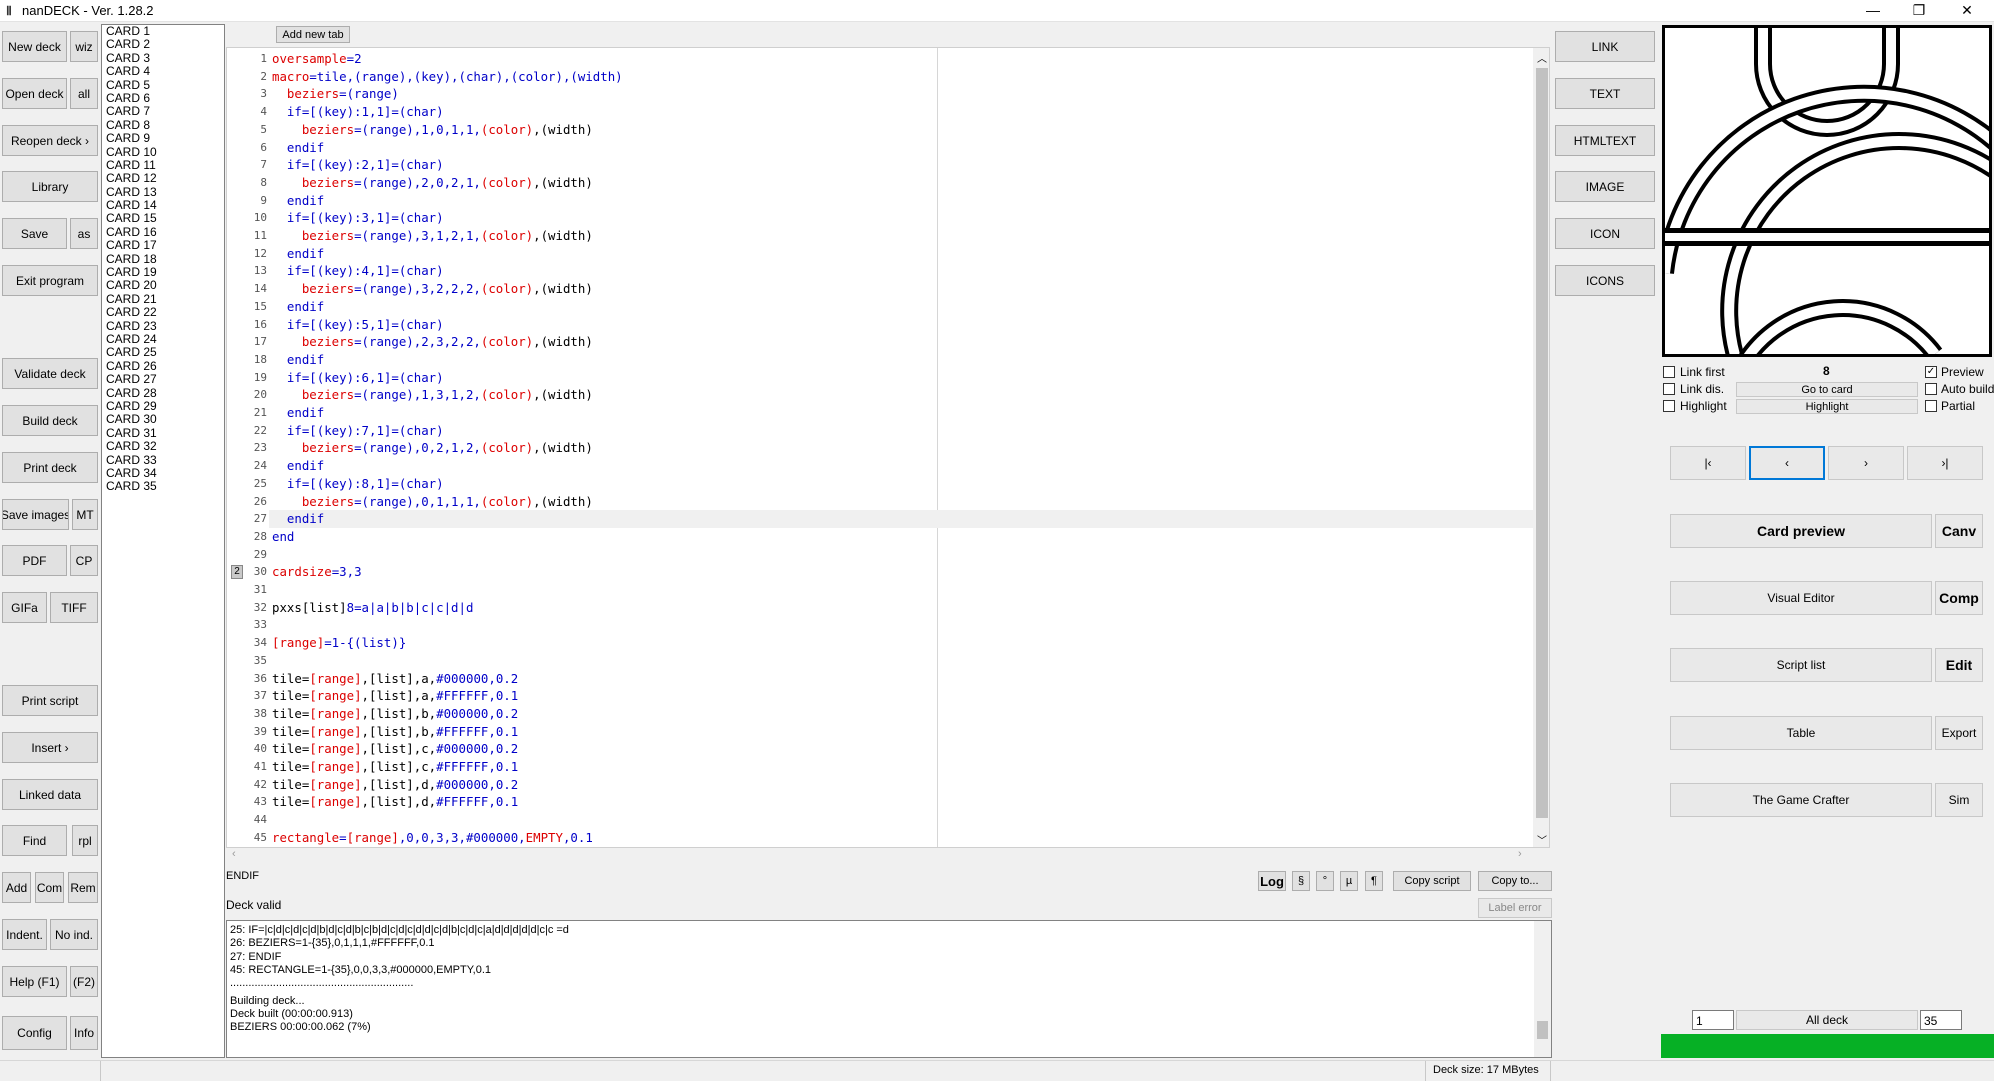 This screenshot has height=1081, width=1994. Describe the element at coordinates (34, 560) in the screenshot. I see `pdf-button: PDF` at that location.